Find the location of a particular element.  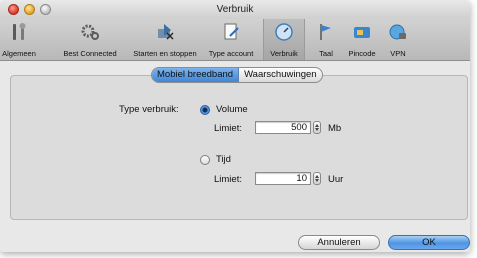

toolbar-item-starten-en-stoppen: Starten en stoppen is located at coordinates (165, 39).